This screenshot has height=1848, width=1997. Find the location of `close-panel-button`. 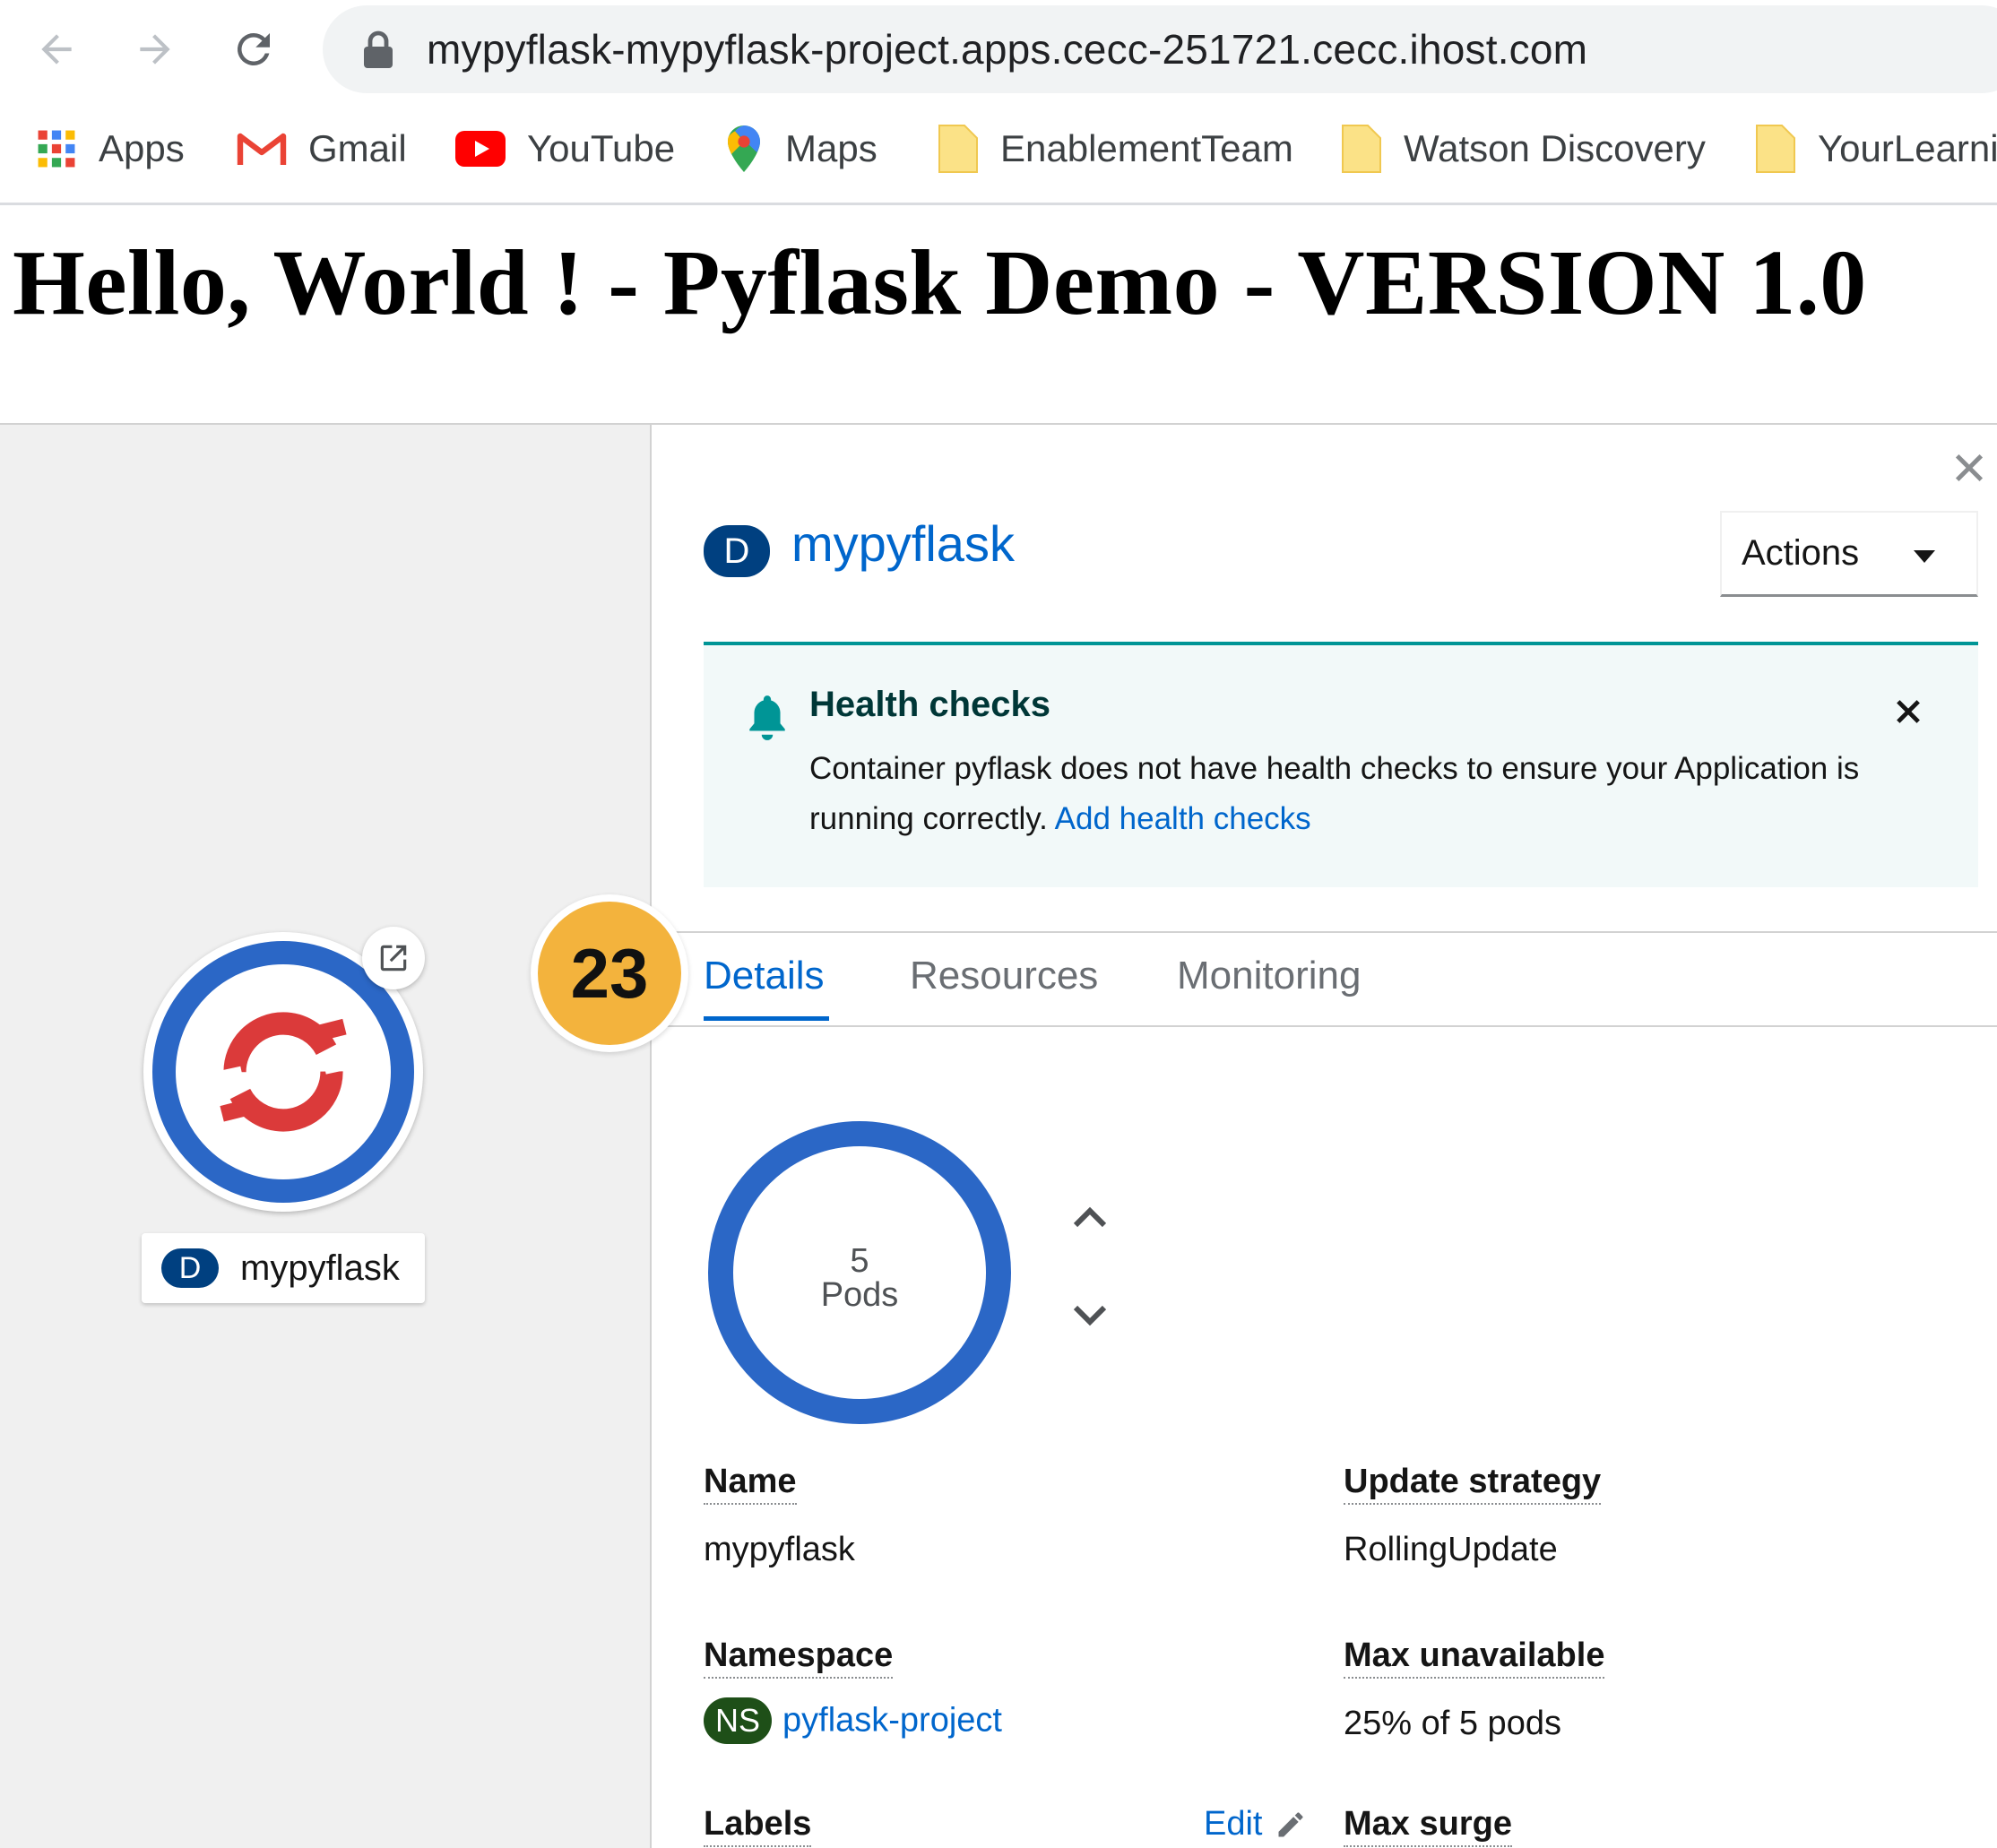

close-panel-button is located at coordinates (1969, 468).